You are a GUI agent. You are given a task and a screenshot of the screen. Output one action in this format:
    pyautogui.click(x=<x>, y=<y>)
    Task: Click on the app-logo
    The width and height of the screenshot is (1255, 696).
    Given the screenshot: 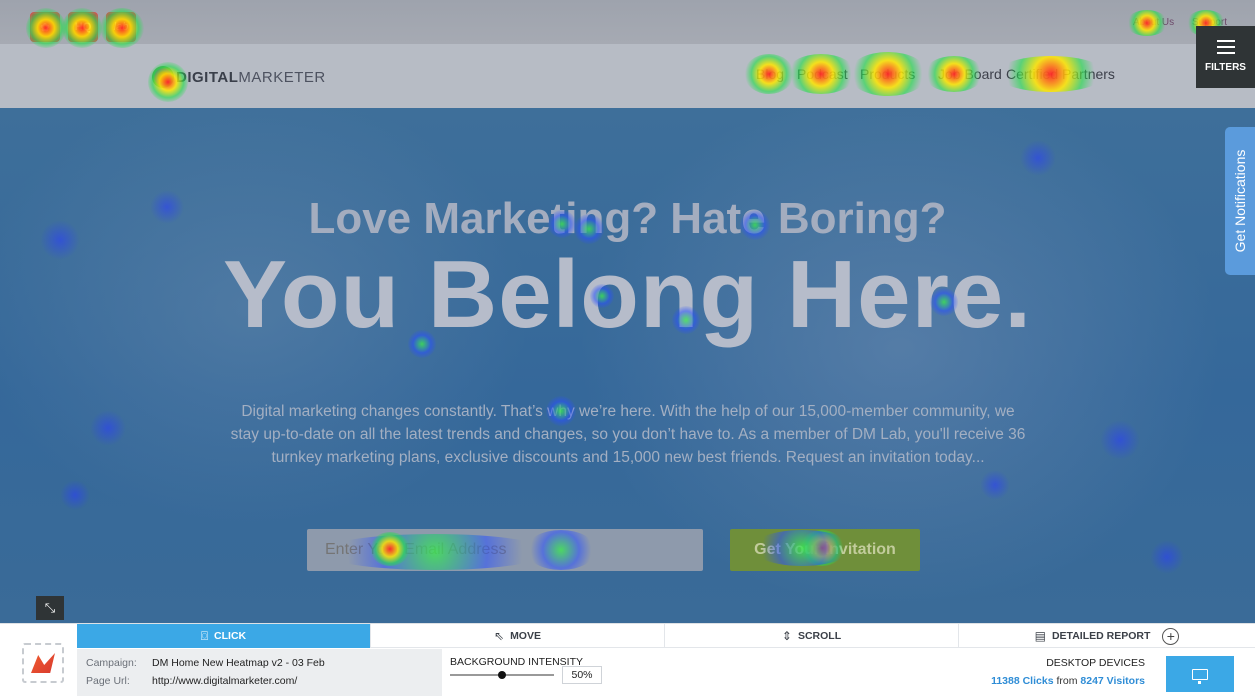 What is the action you would take?
    pyautogui.click(x=43, y=663)
    